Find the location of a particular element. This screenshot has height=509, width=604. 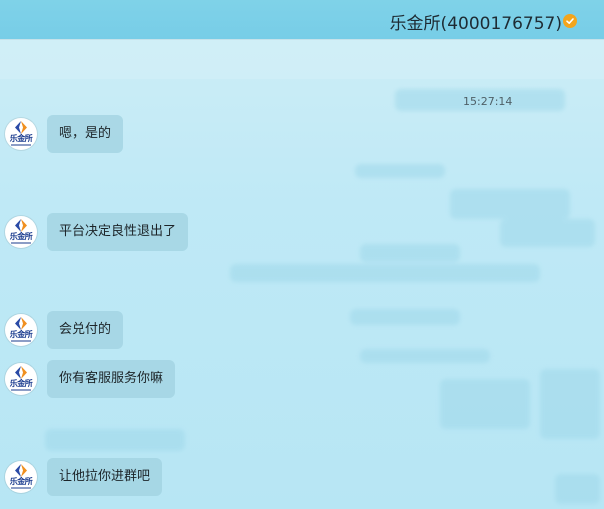

message-bubble: 嗯，是的 is located at coordinates (85, 134).